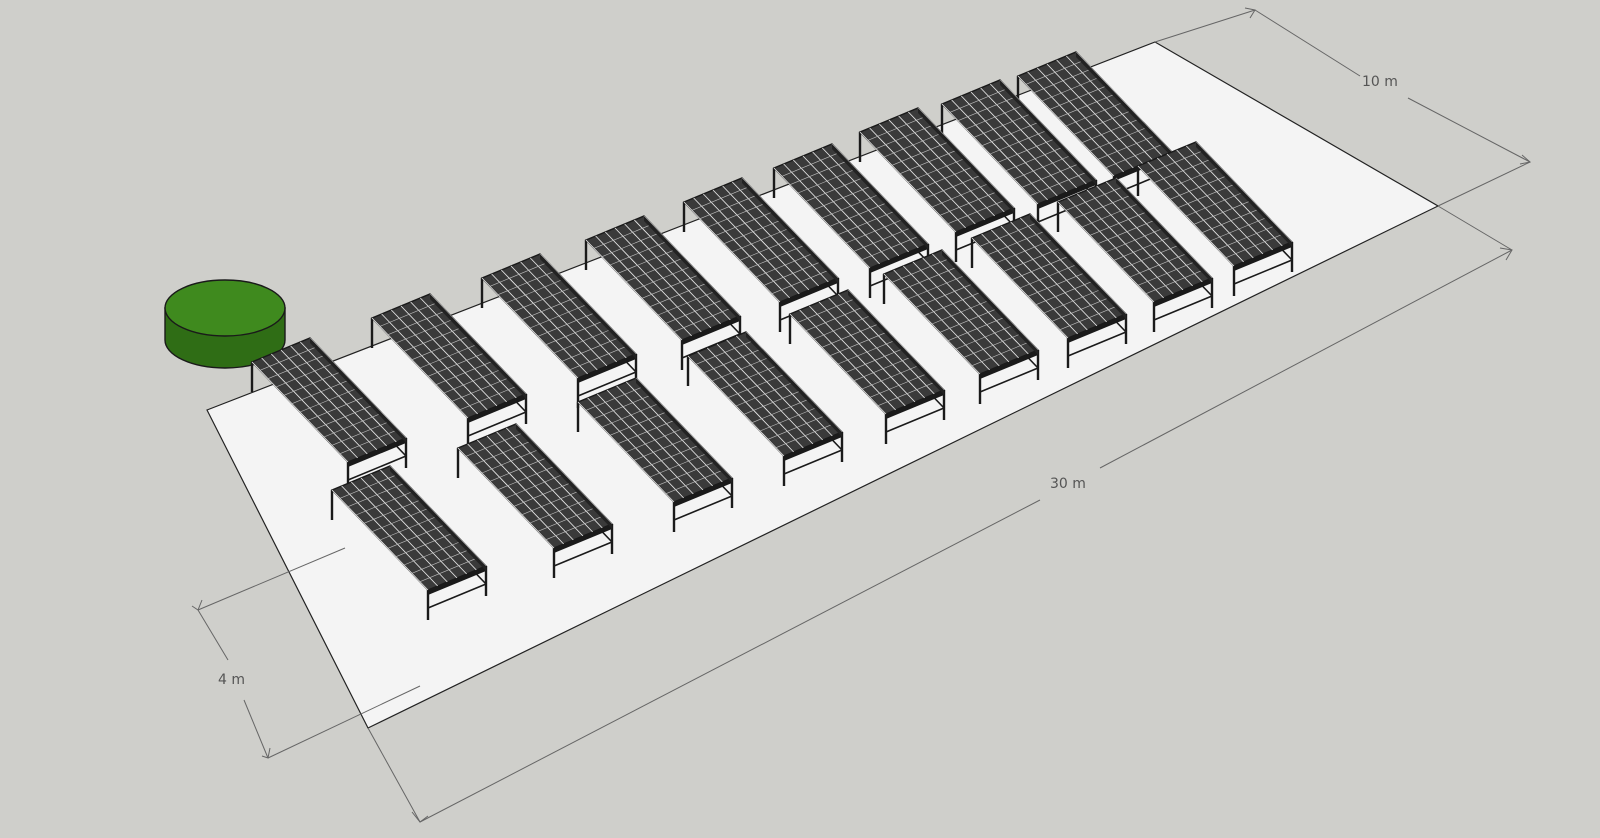  I want to click on dimension-length-label: 30 m, so click(1068, 484).